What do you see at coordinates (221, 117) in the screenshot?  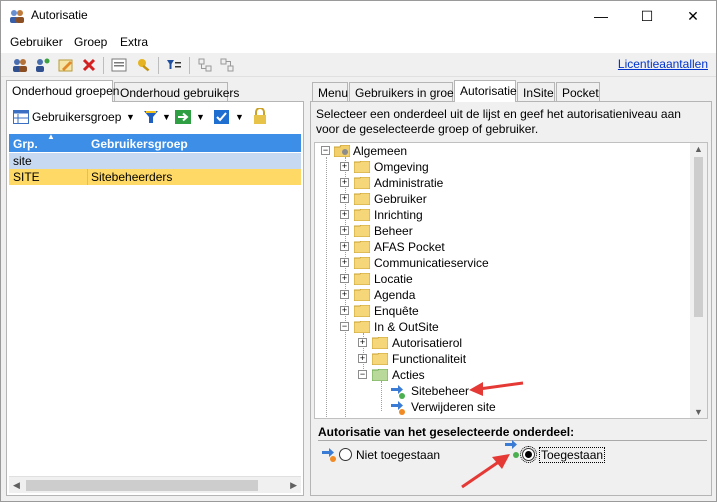 I see `checkbox-icon` at bounding box center [221, 117].